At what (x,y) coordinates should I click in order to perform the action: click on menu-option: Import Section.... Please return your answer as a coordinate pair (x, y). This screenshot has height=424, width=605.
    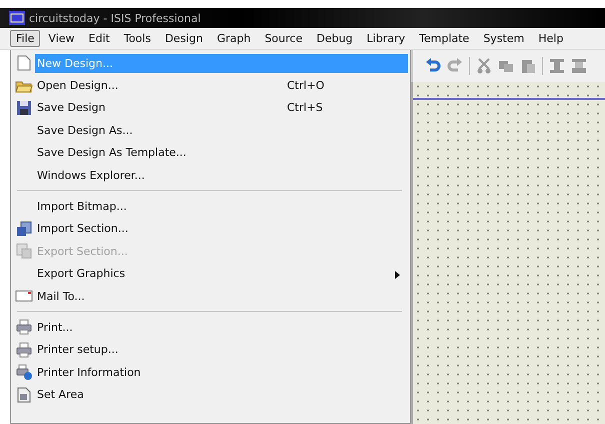
    Looking at the image, I should click on (221, 228).